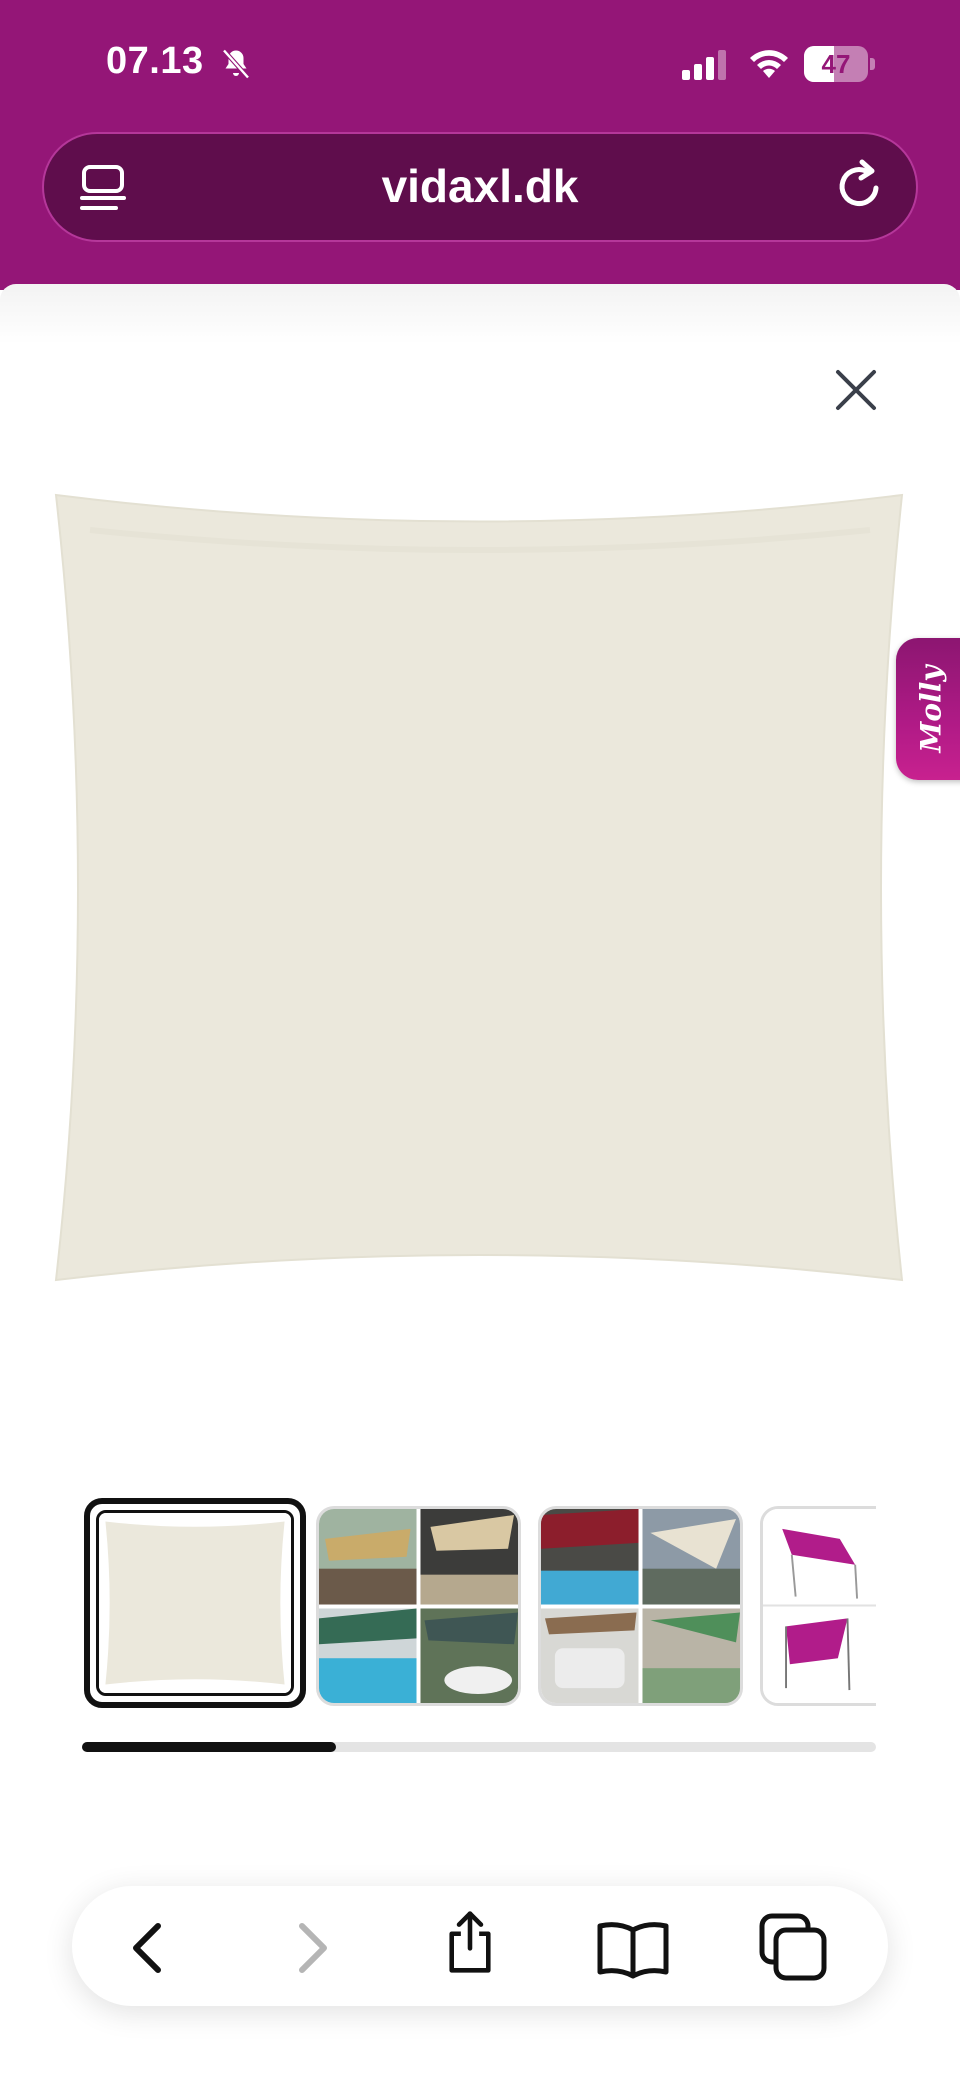 The image size is (960, 2079). Describe the element at coordinates (793, 1947) in the screenshot. I see `tabs-icon` at that location.